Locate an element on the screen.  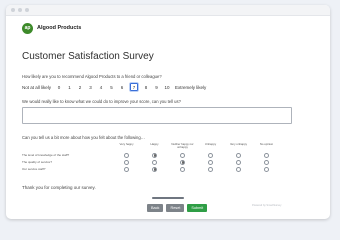
nps-option-10: 10 is located at coordinates (167, 87).